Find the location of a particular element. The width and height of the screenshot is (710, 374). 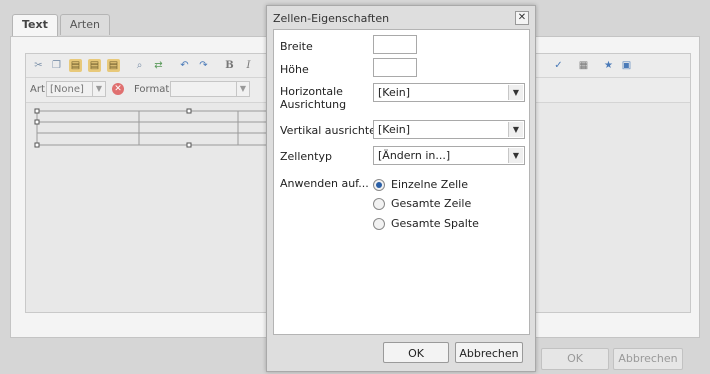

dialog-title: Zellen-Eigenschaften is located at coordinates (331, 18).